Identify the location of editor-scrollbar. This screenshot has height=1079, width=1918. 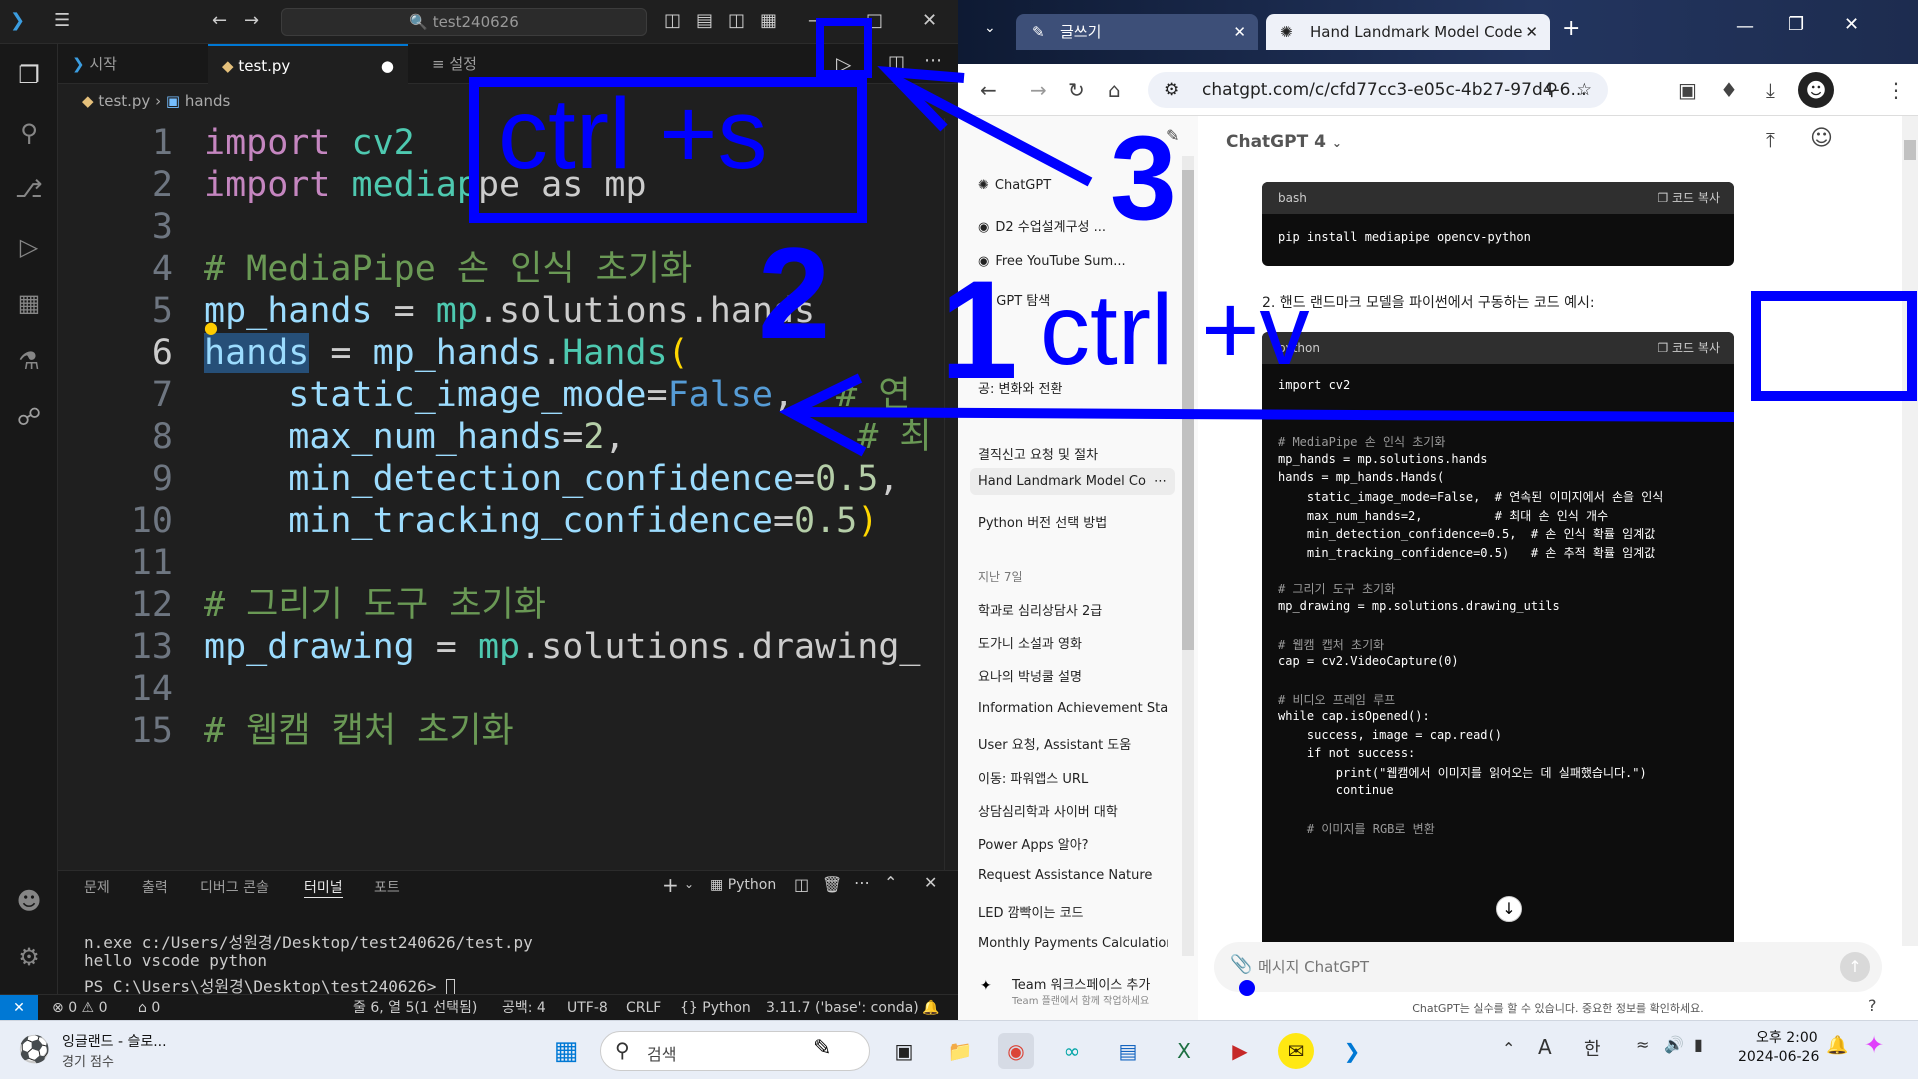
(951, 494).